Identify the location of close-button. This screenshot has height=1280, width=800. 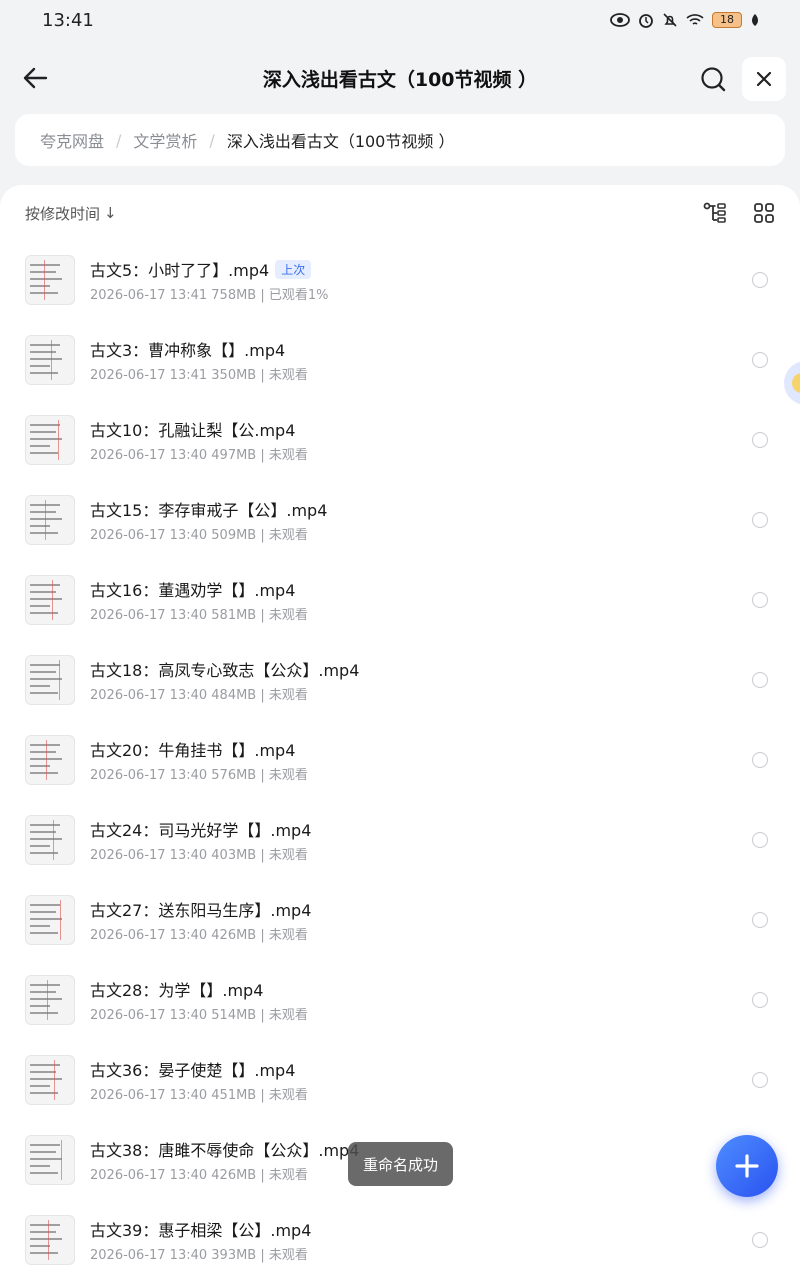
(764, 79).